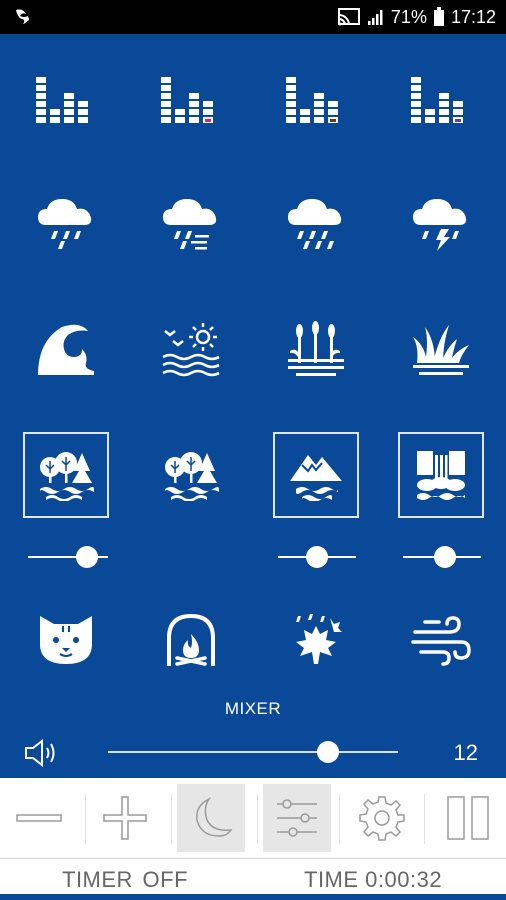 The height and width of the screenshot is (900, 506). What do you see at coordinates (125, 880) in the screenshot?
I see `timer-status: TIMER OFF` at bounding box center [125, 880].